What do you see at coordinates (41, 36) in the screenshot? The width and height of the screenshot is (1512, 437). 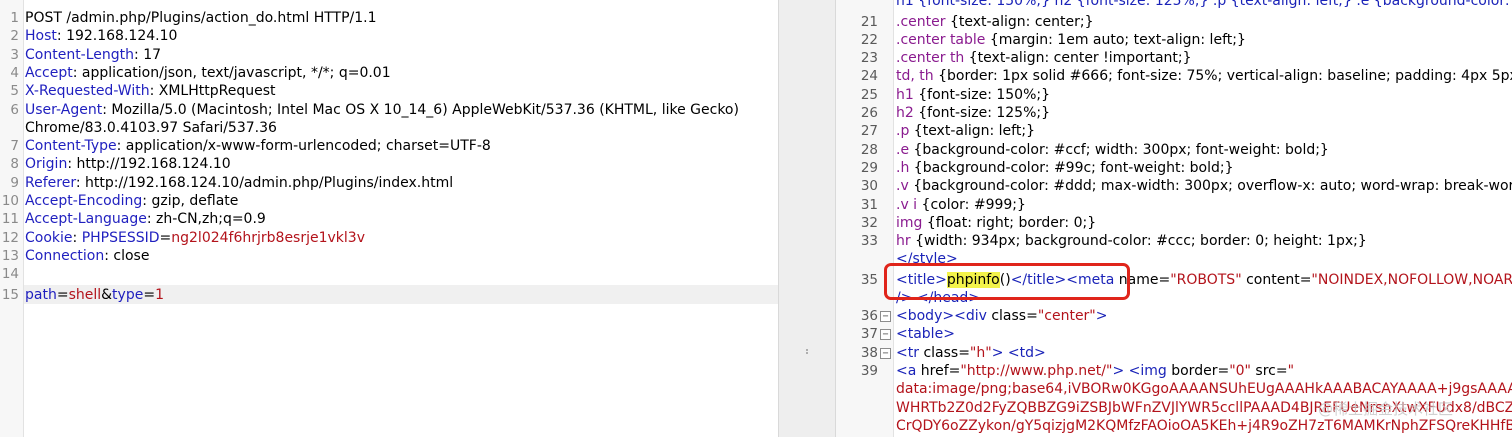 I see `header-name: Host` at bounding box center [41, 36].